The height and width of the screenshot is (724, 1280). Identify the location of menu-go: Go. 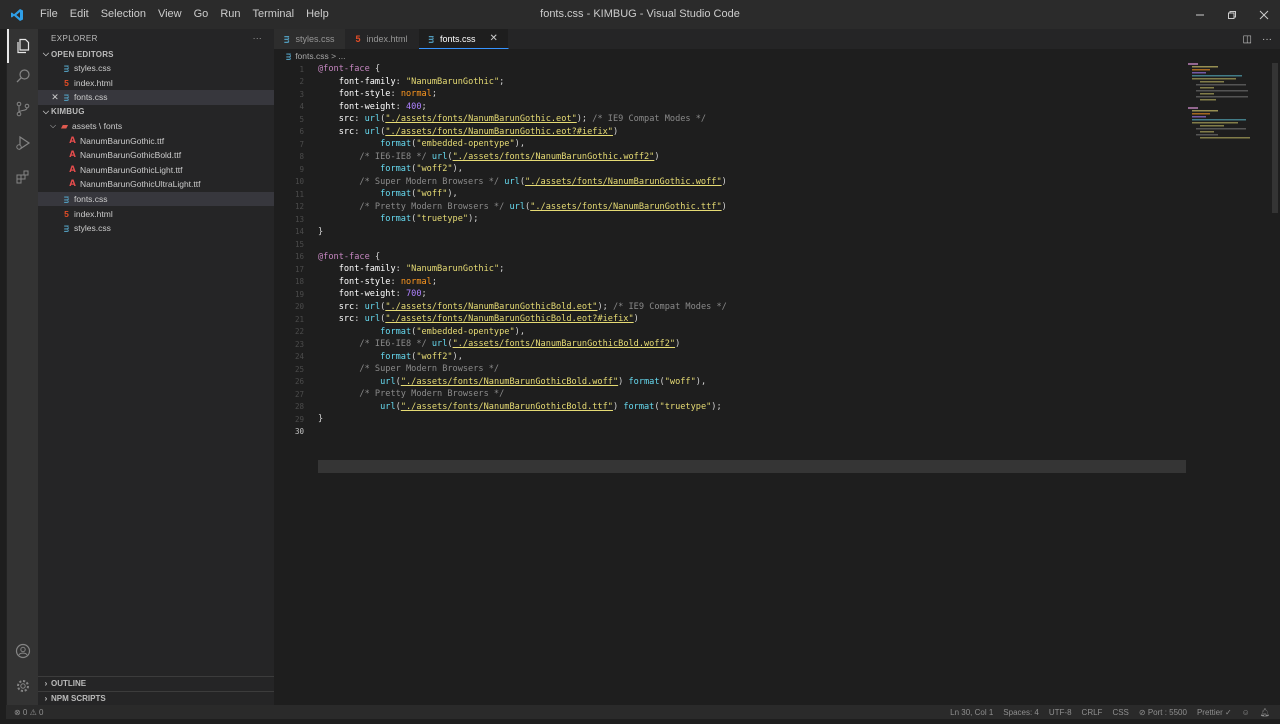
(201, 14).